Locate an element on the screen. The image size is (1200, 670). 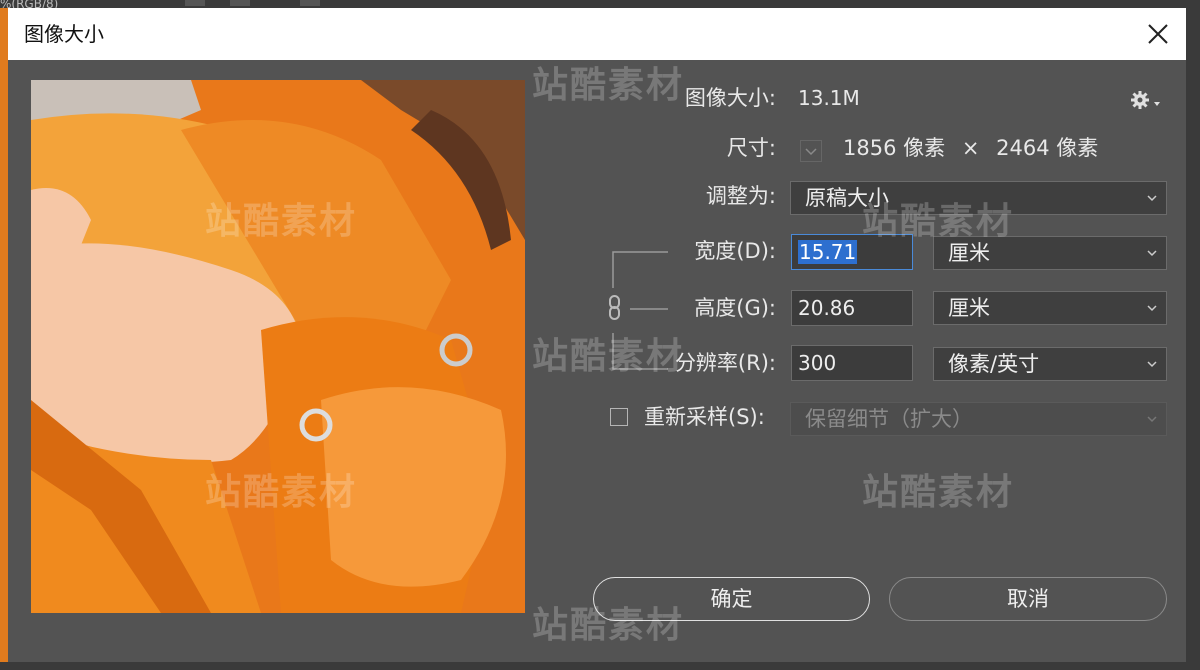
resolution-unit-value: 像素/英寸 is located at coordinates (994, 364).